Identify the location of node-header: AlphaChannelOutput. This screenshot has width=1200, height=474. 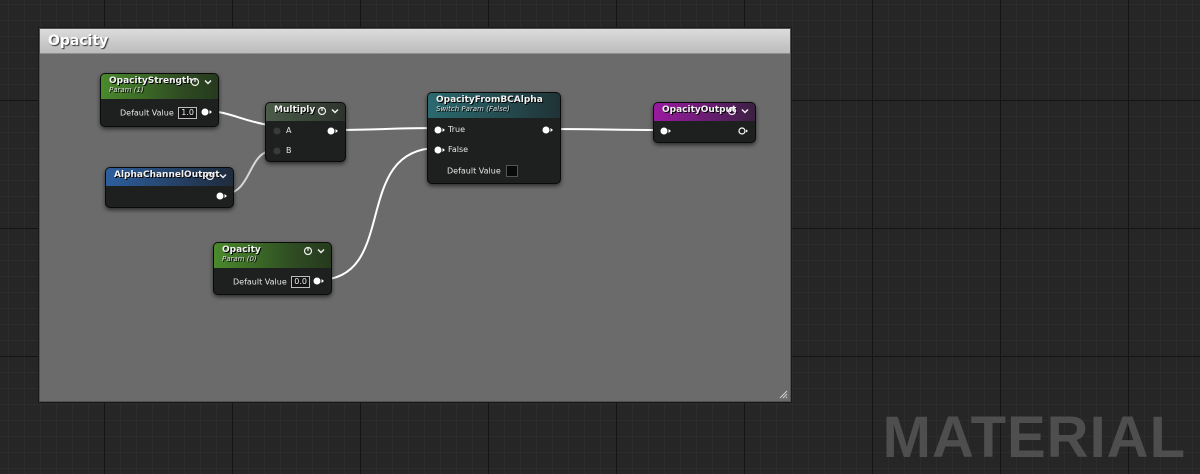
(169, 177).